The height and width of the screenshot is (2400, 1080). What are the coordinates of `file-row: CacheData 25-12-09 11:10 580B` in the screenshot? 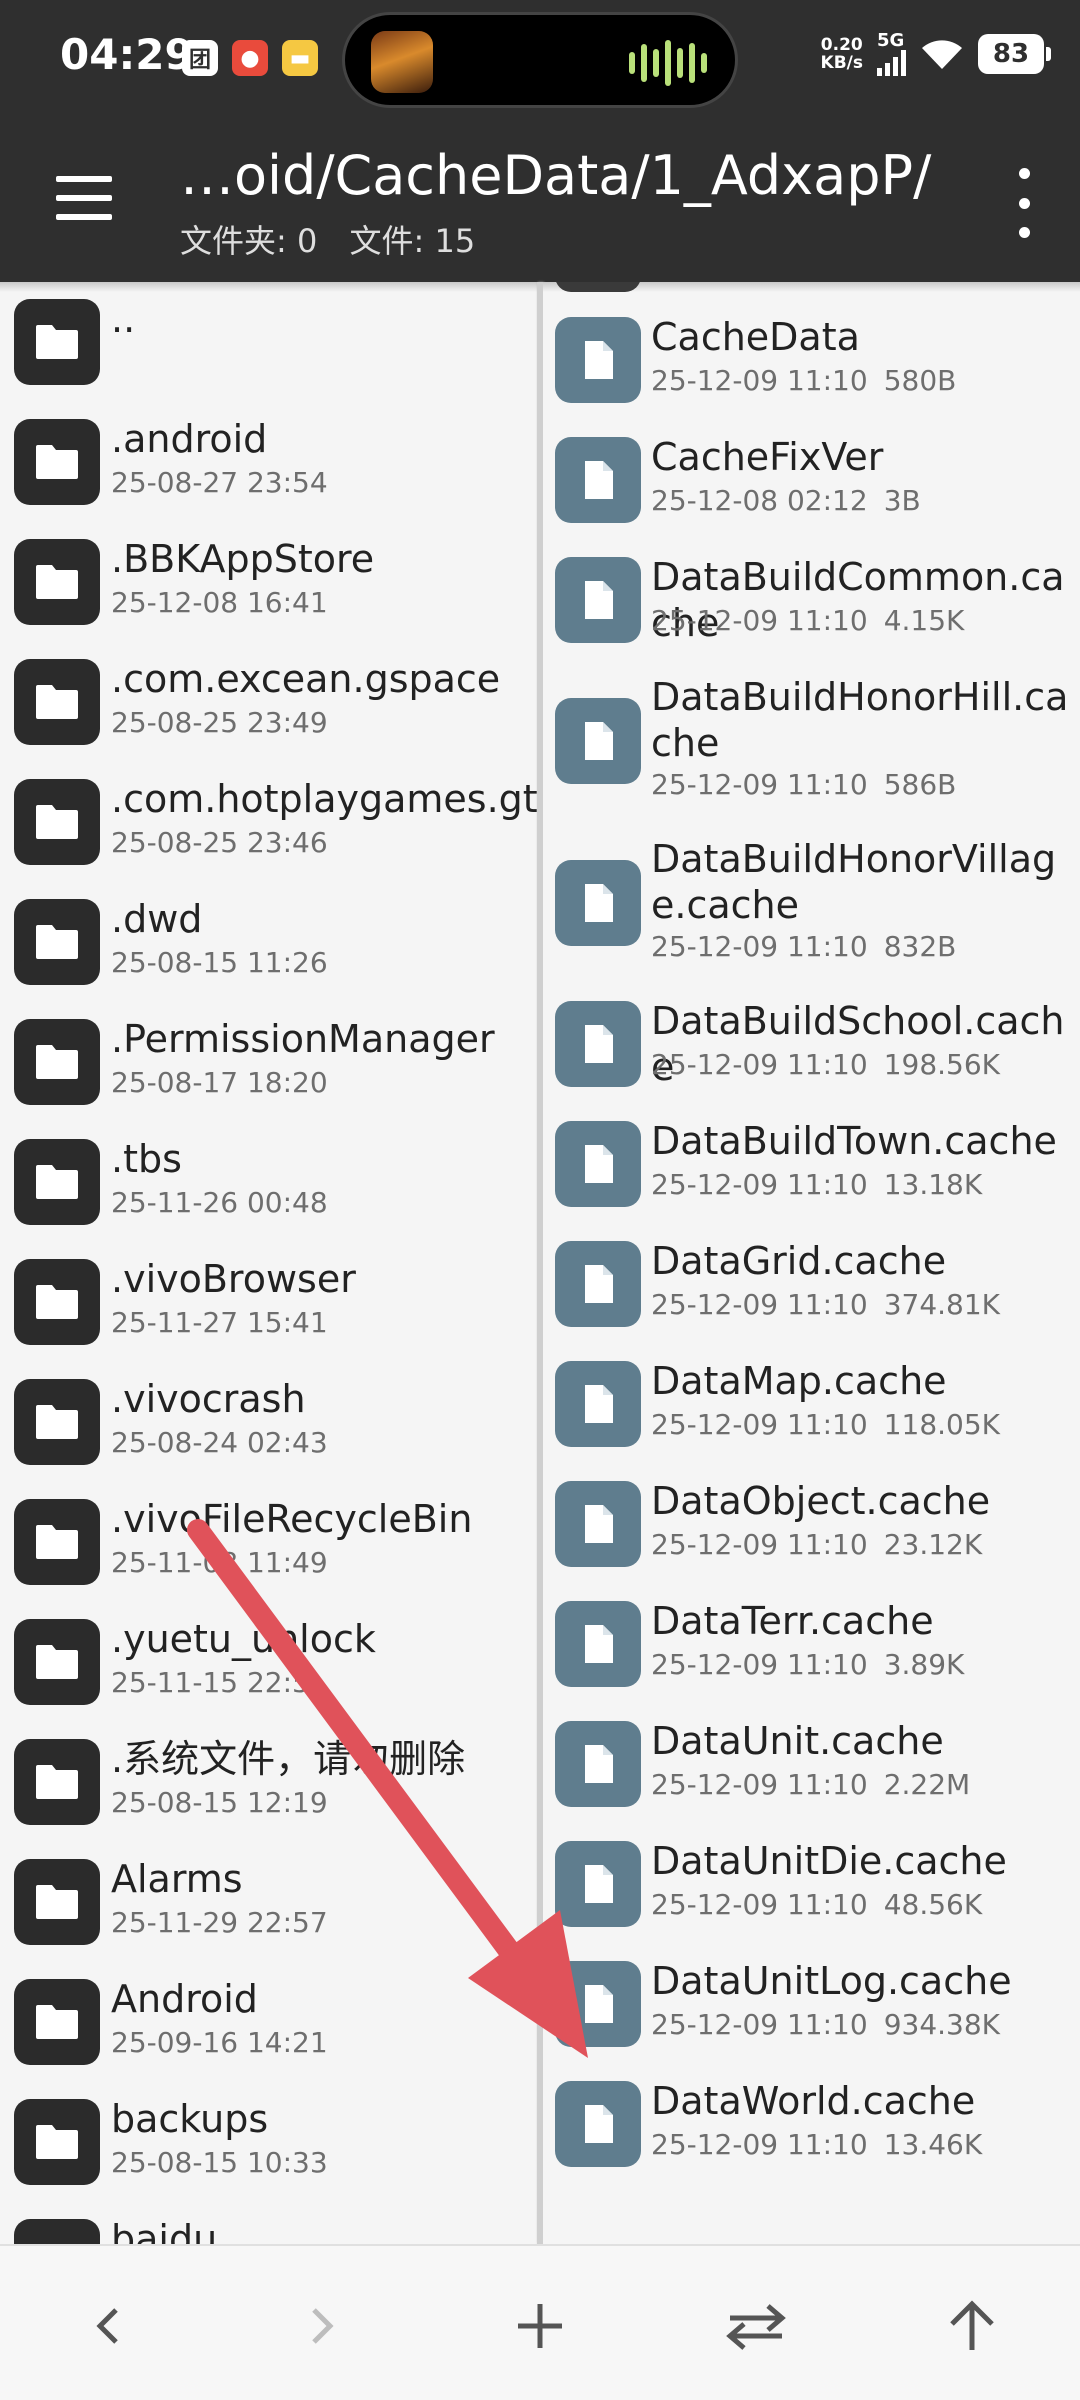 It's located at (811, 358).